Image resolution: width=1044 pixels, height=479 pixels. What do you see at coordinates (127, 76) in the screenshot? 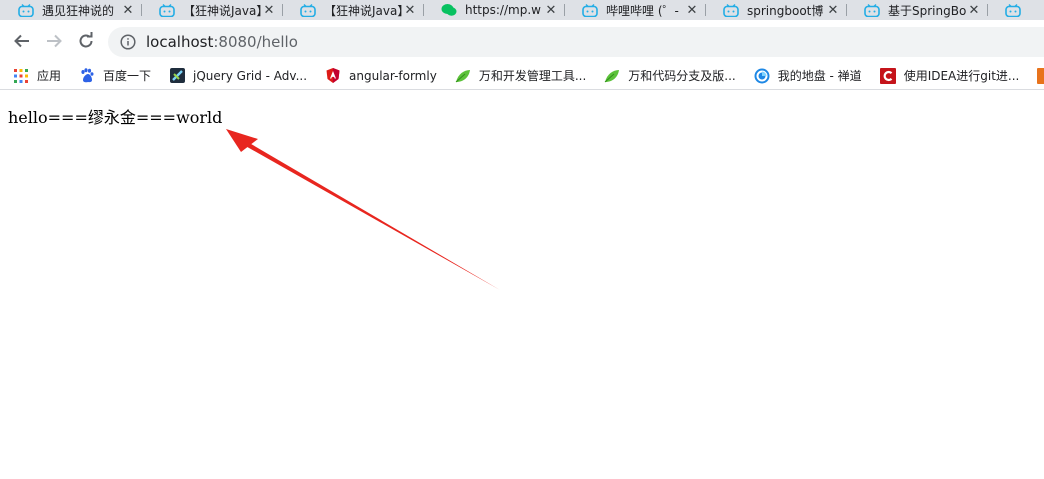
I see `bookmark-label: 百度一下` at bounding box center [127, 76].